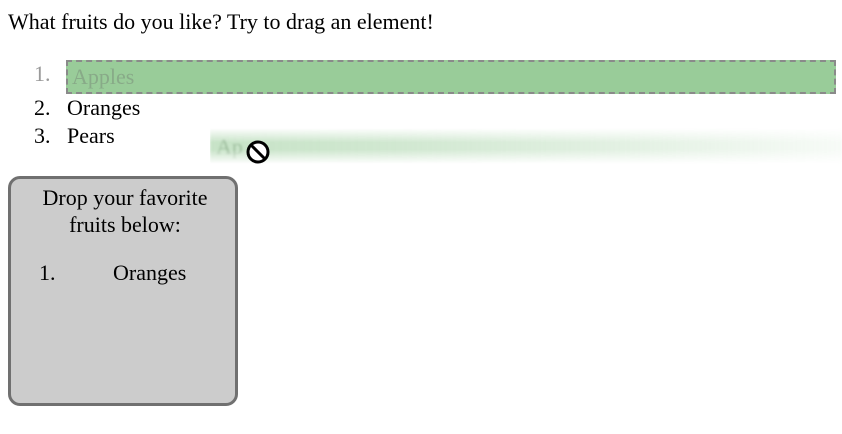 Image resolution: width=842 pixels, height=434 pixels. Describe the element at coordinates (42, 135) in the screenshot. I see `list-item-number: 3.` at that location.